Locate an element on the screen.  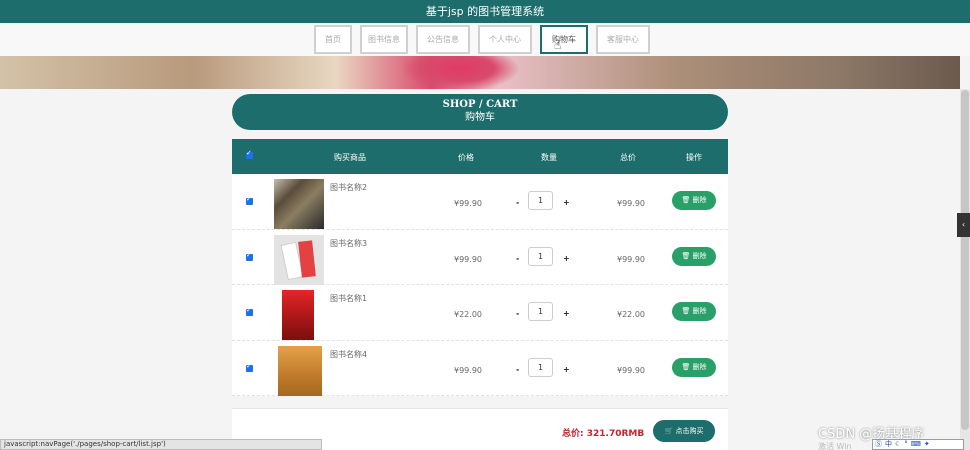
app-title: 基于jsp 的图书管理系统 is located at coordinates (485, 11).